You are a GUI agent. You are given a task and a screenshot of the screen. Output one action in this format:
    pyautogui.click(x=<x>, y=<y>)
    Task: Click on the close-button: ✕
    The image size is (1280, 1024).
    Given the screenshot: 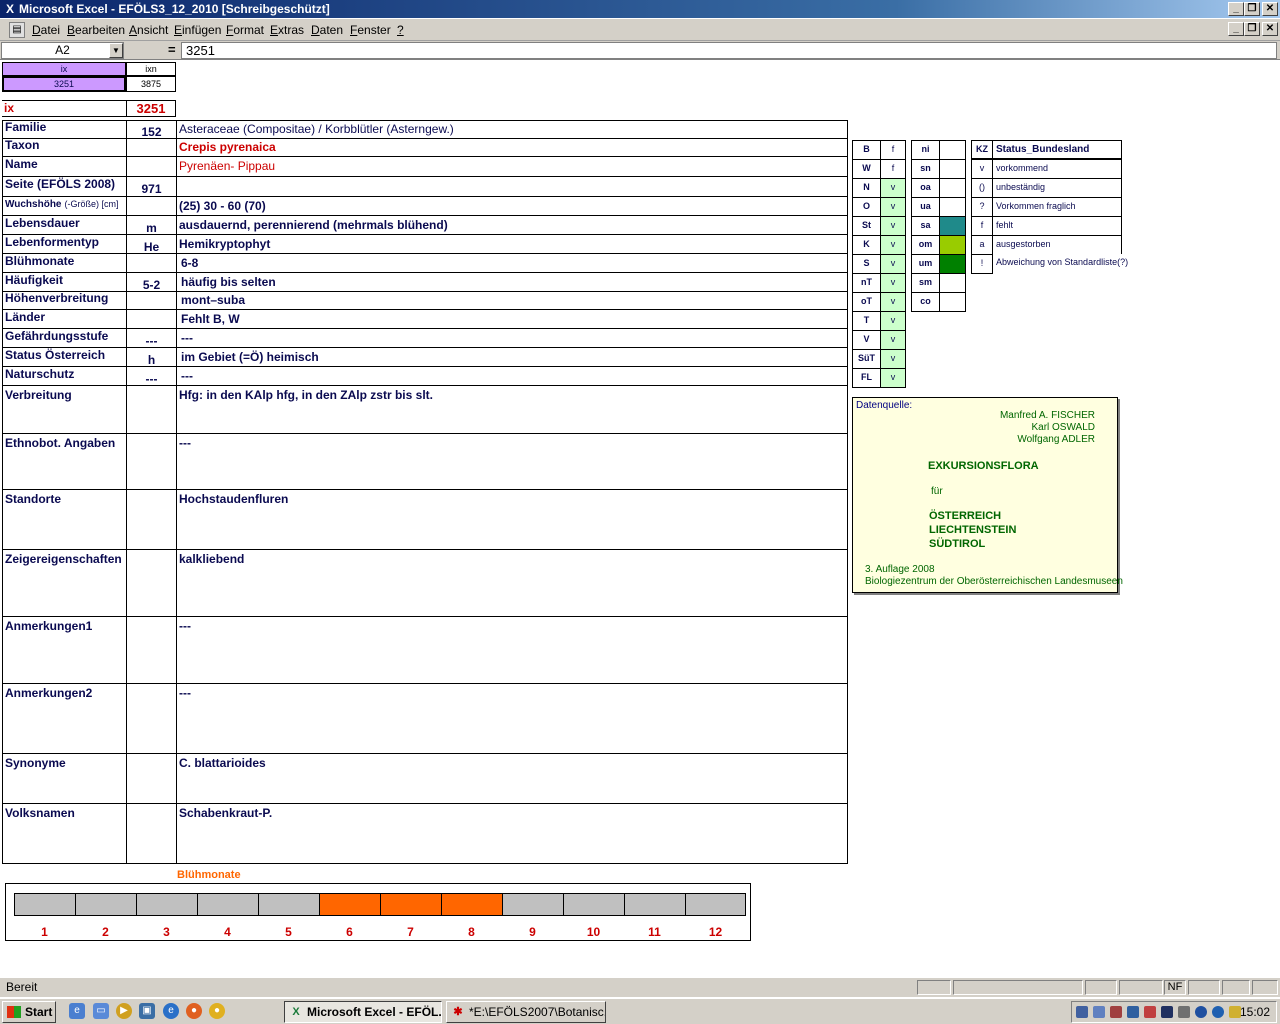 What is the action you would take?
    pyautogui.click(x=1270, y=9)
    